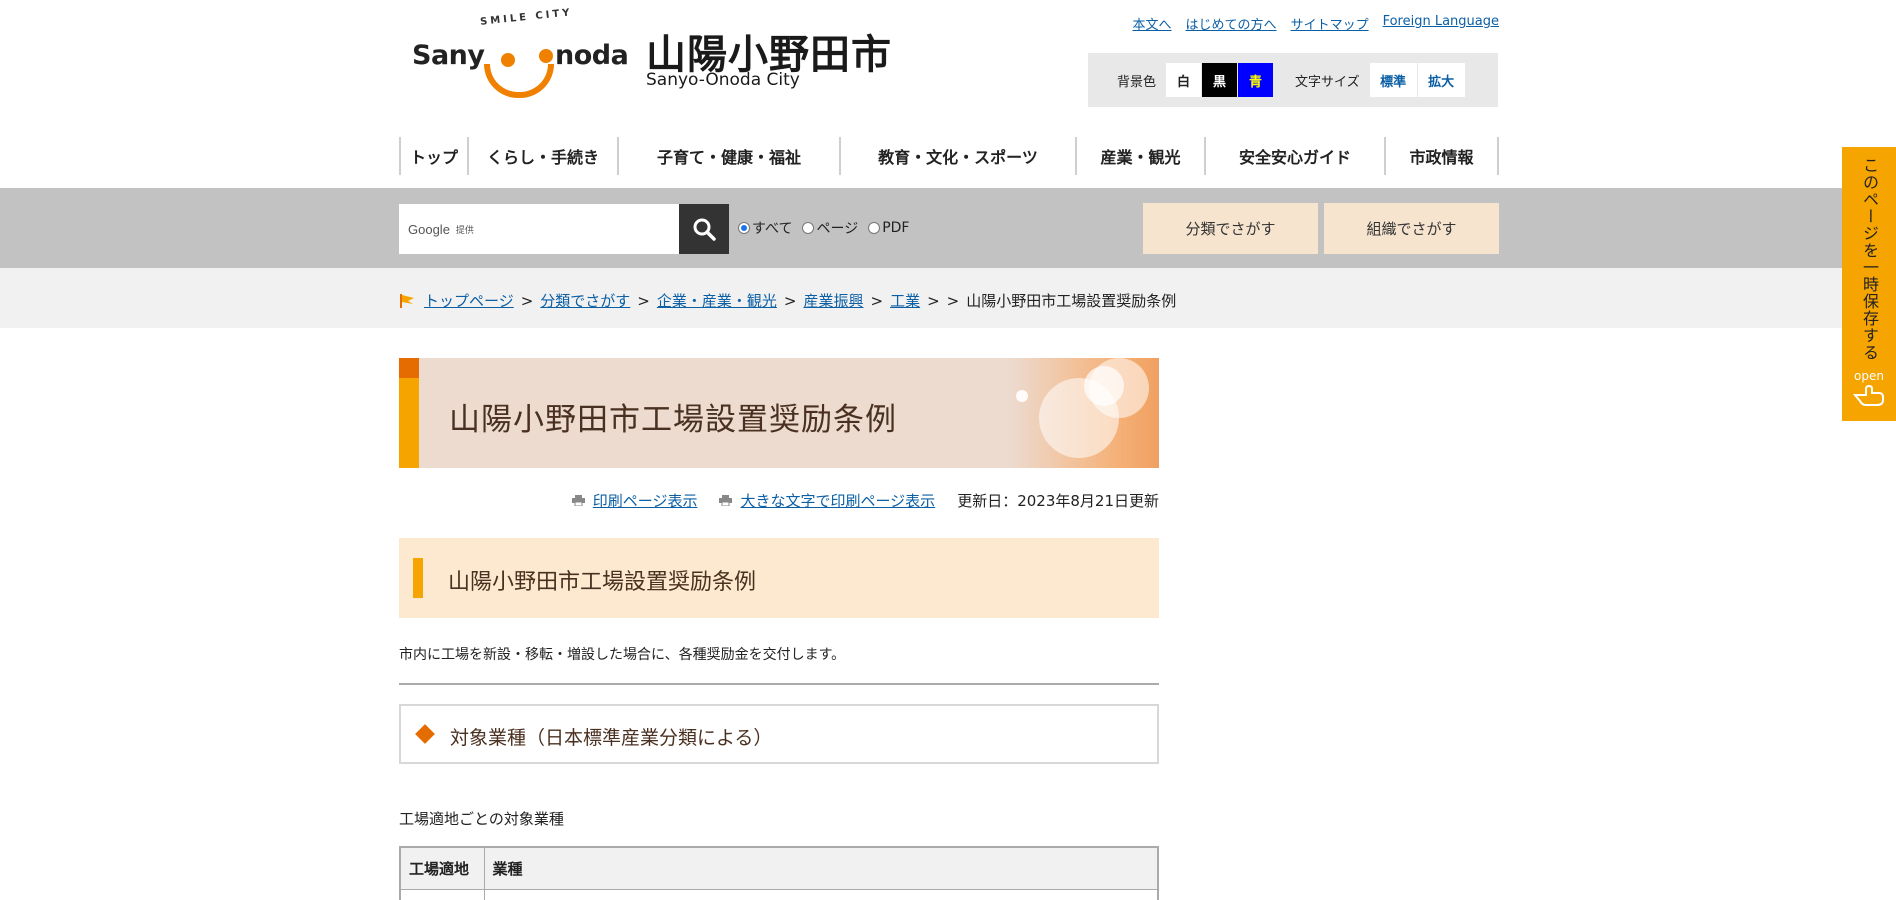 This screenshot has height=900, width=1896. I want to click on logo-dot-icon, so click(546, 56).